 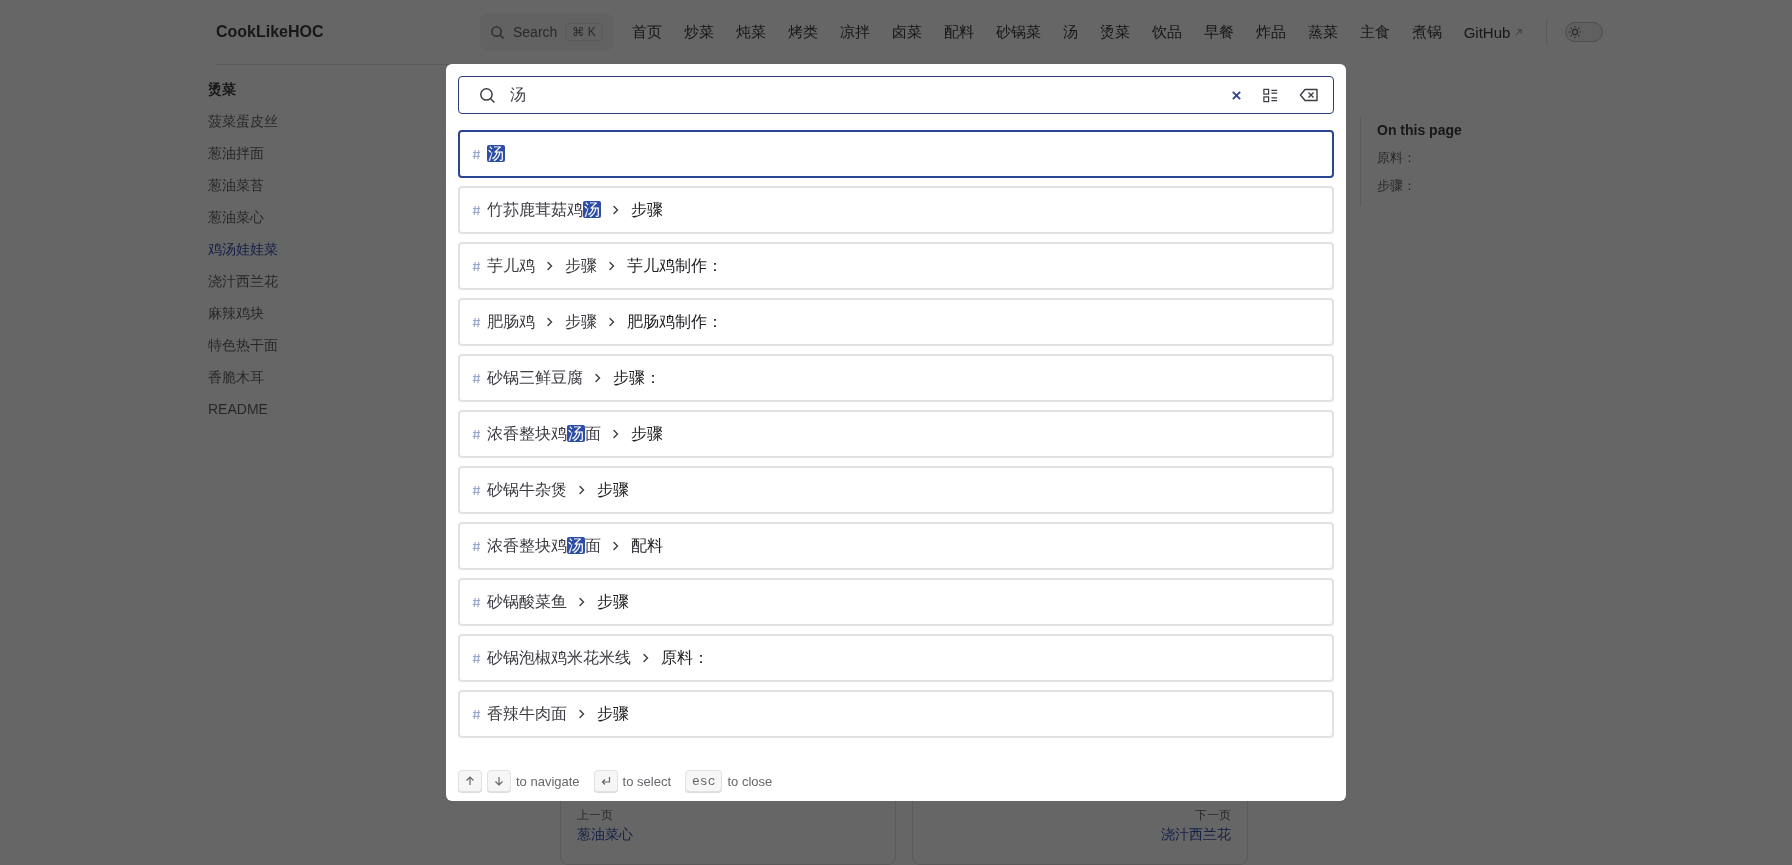 What do you see at coordinates (1477, 158) in the screenshot?
I see `outline-link: 原料：` at bounding box center [1477, 158].